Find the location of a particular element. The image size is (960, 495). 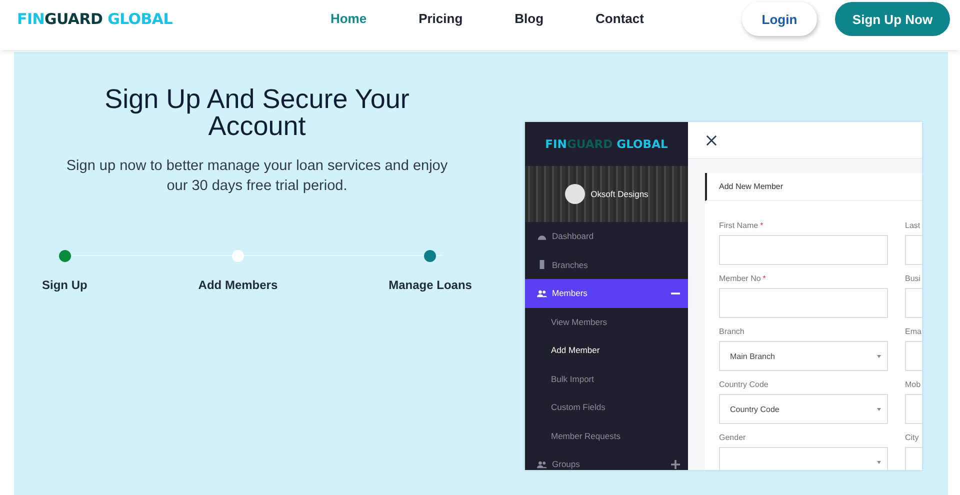

menu-item: Branches is located at coordinates (606, 264).